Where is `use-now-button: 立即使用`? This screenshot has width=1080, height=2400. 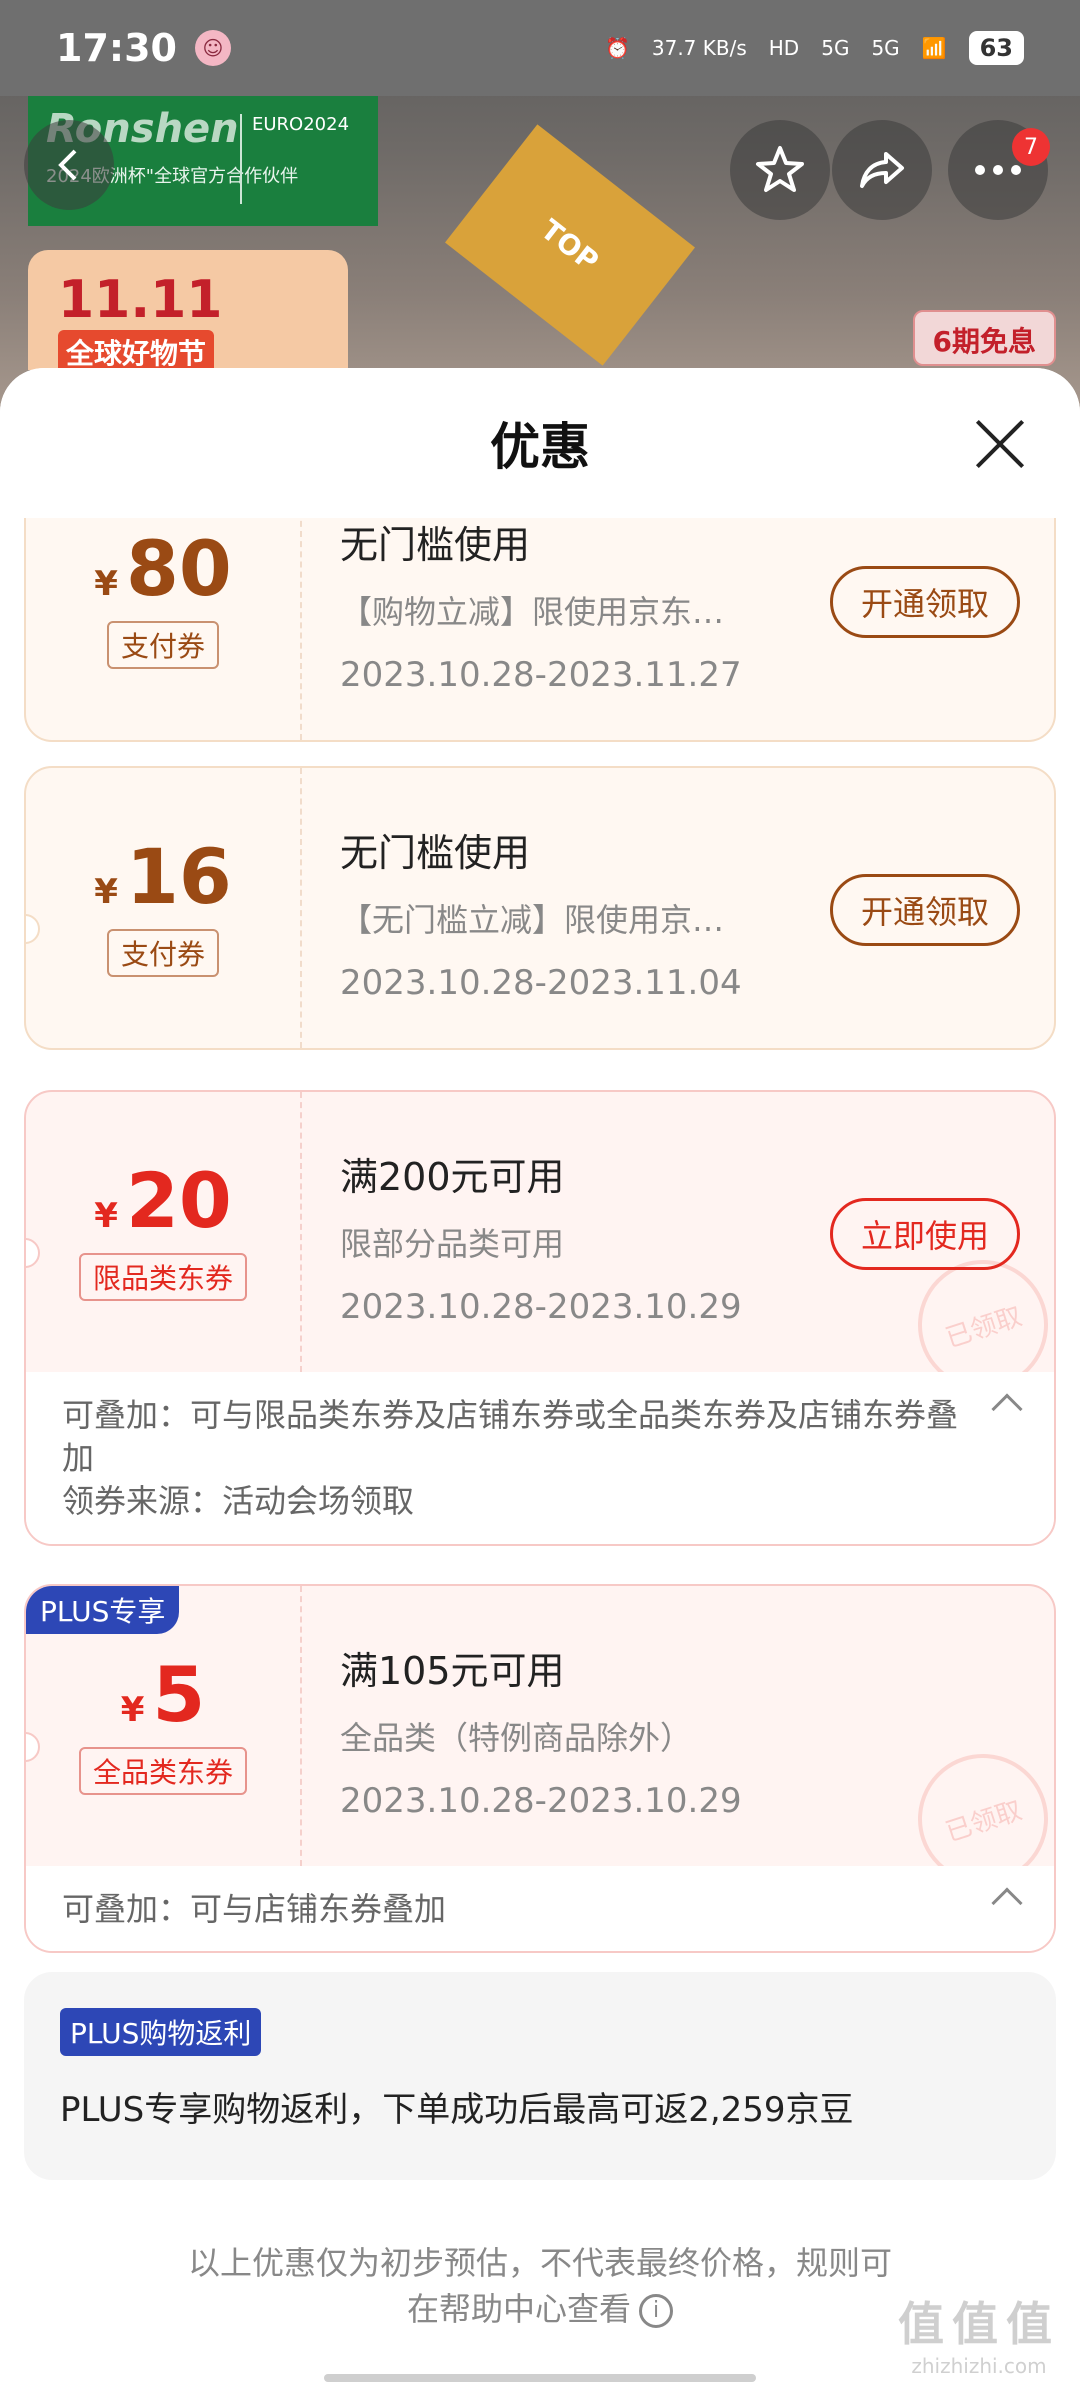
use-now-button: 立即使用 is located at coordinates (925, 1234).